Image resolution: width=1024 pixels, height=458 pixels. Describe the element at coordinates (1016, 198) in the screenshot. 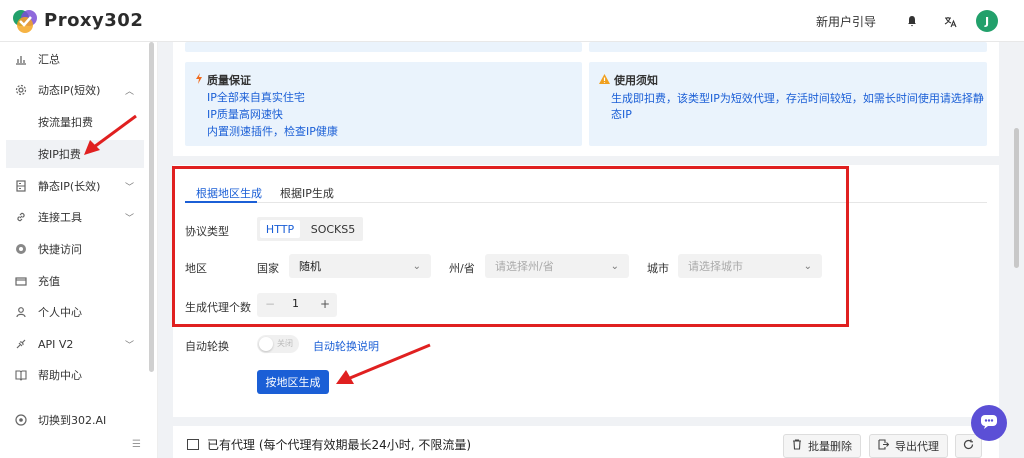

I see `main-scrollbar` at that location.